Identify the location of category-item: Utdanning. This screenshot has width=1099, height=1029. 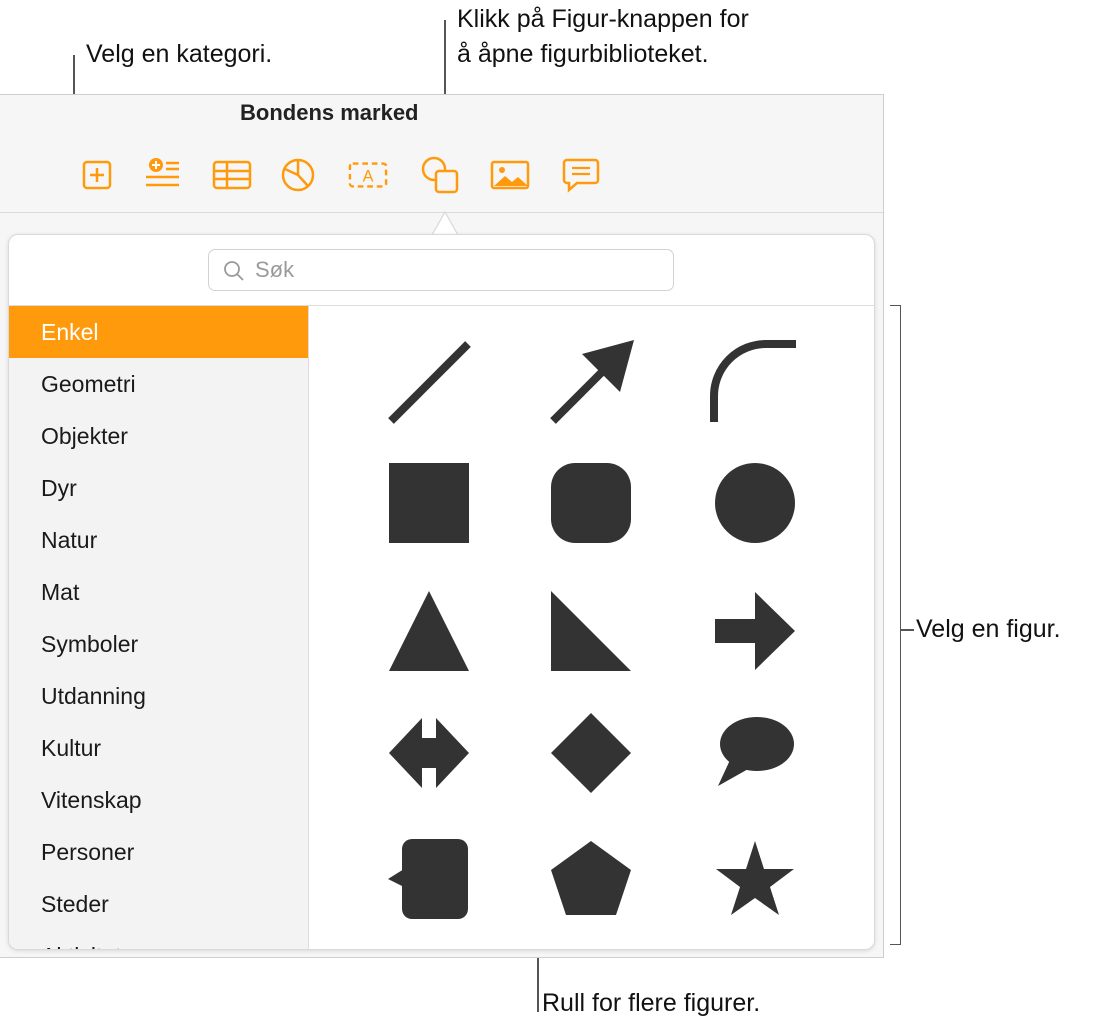
(158, 696).